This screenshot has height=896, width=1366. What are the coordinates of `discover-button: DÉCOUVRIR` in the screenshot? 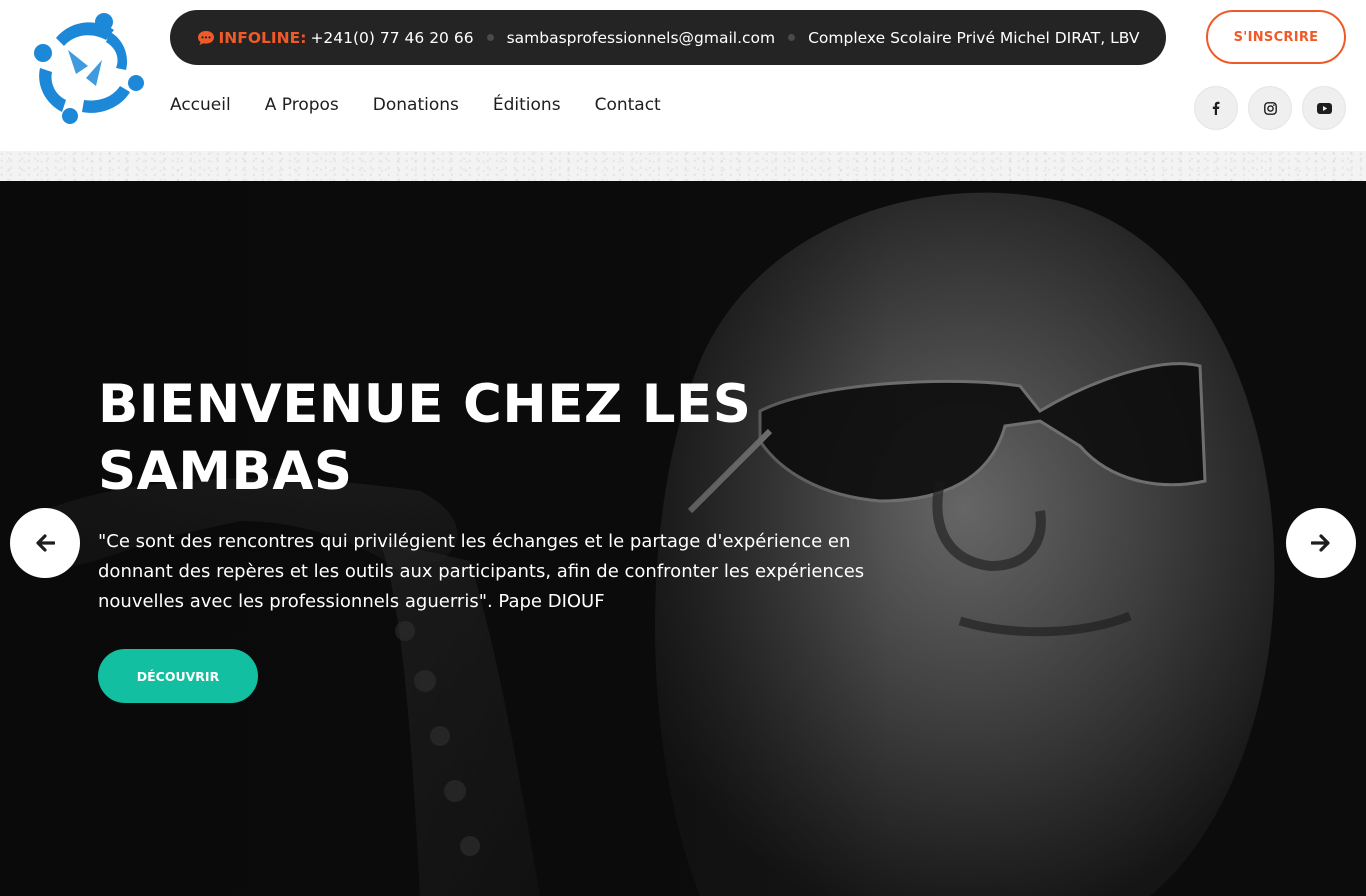 It's located at (178, 676).